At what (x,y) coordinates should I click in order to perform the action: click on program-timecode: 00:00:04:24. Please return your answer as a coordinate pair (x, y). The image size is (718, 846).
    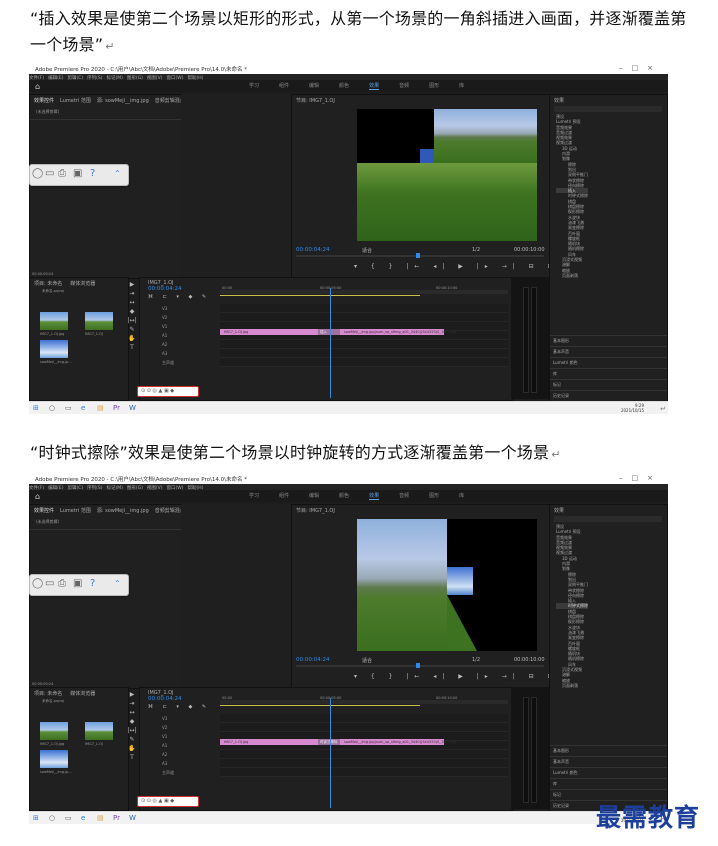
    Looking at the image, I should click on (313, 250).